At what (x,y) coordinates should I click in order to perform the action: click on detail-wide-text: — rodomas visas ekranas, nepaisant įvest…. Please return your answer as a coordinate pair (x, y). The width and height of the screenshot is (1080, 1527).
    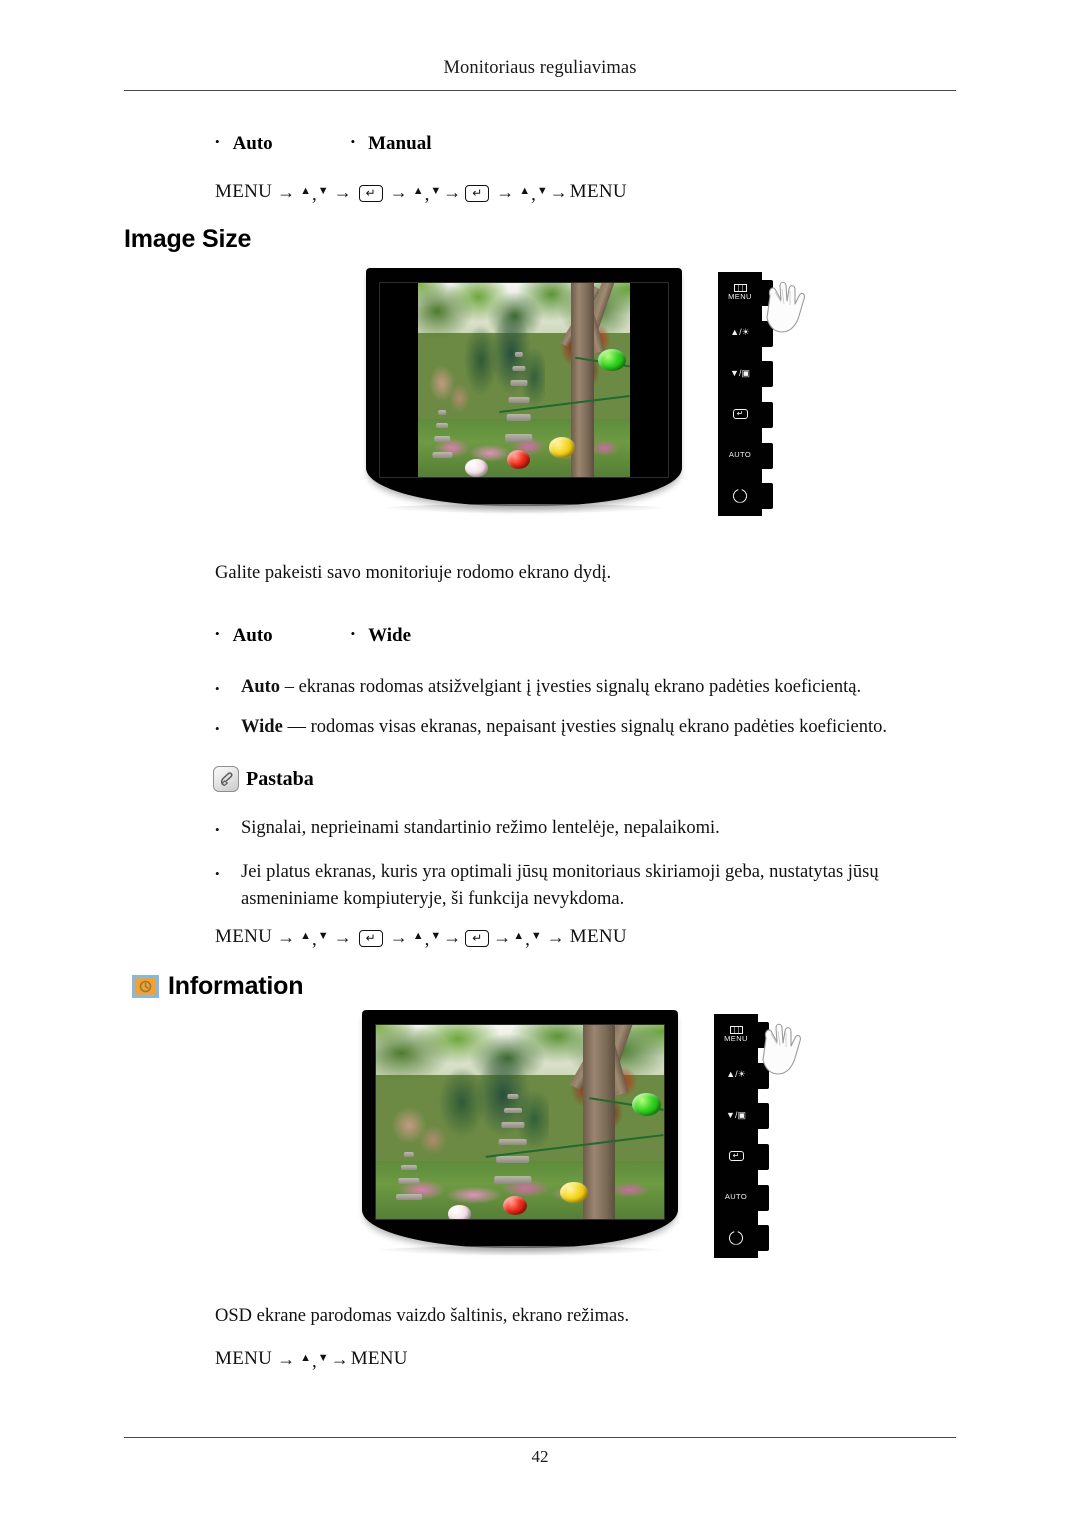
    Looking at the image, I should click on (584, 727).